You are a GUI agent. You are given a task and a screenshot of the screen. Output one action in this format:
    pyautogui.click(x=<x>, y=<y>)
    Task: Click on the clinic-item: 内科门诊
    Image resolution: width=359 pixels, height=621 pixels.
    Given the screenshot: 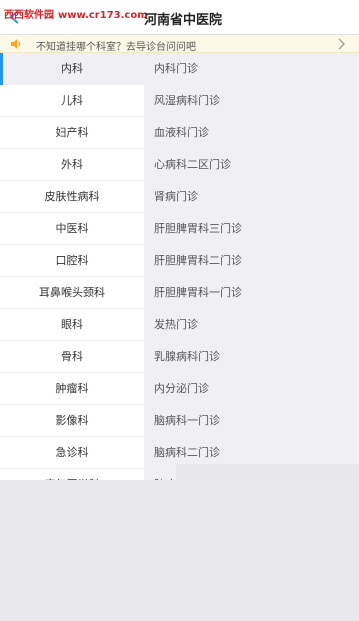 What is the action you would take?
    pyautogui.click(x=251, y=69)
    